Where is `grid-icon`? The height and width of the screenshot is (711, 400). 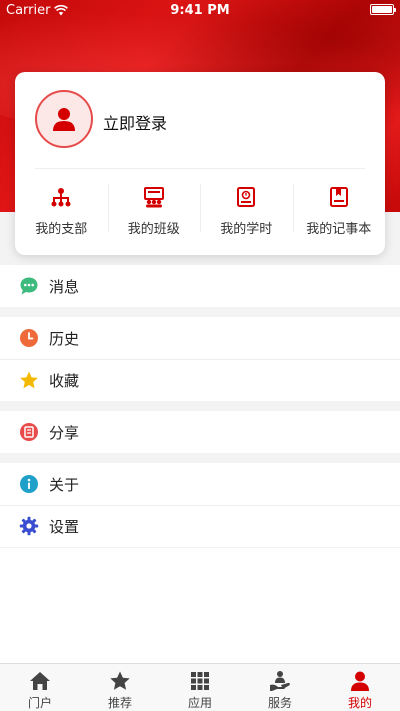
grid-icon is located at coordinates (200, 681).